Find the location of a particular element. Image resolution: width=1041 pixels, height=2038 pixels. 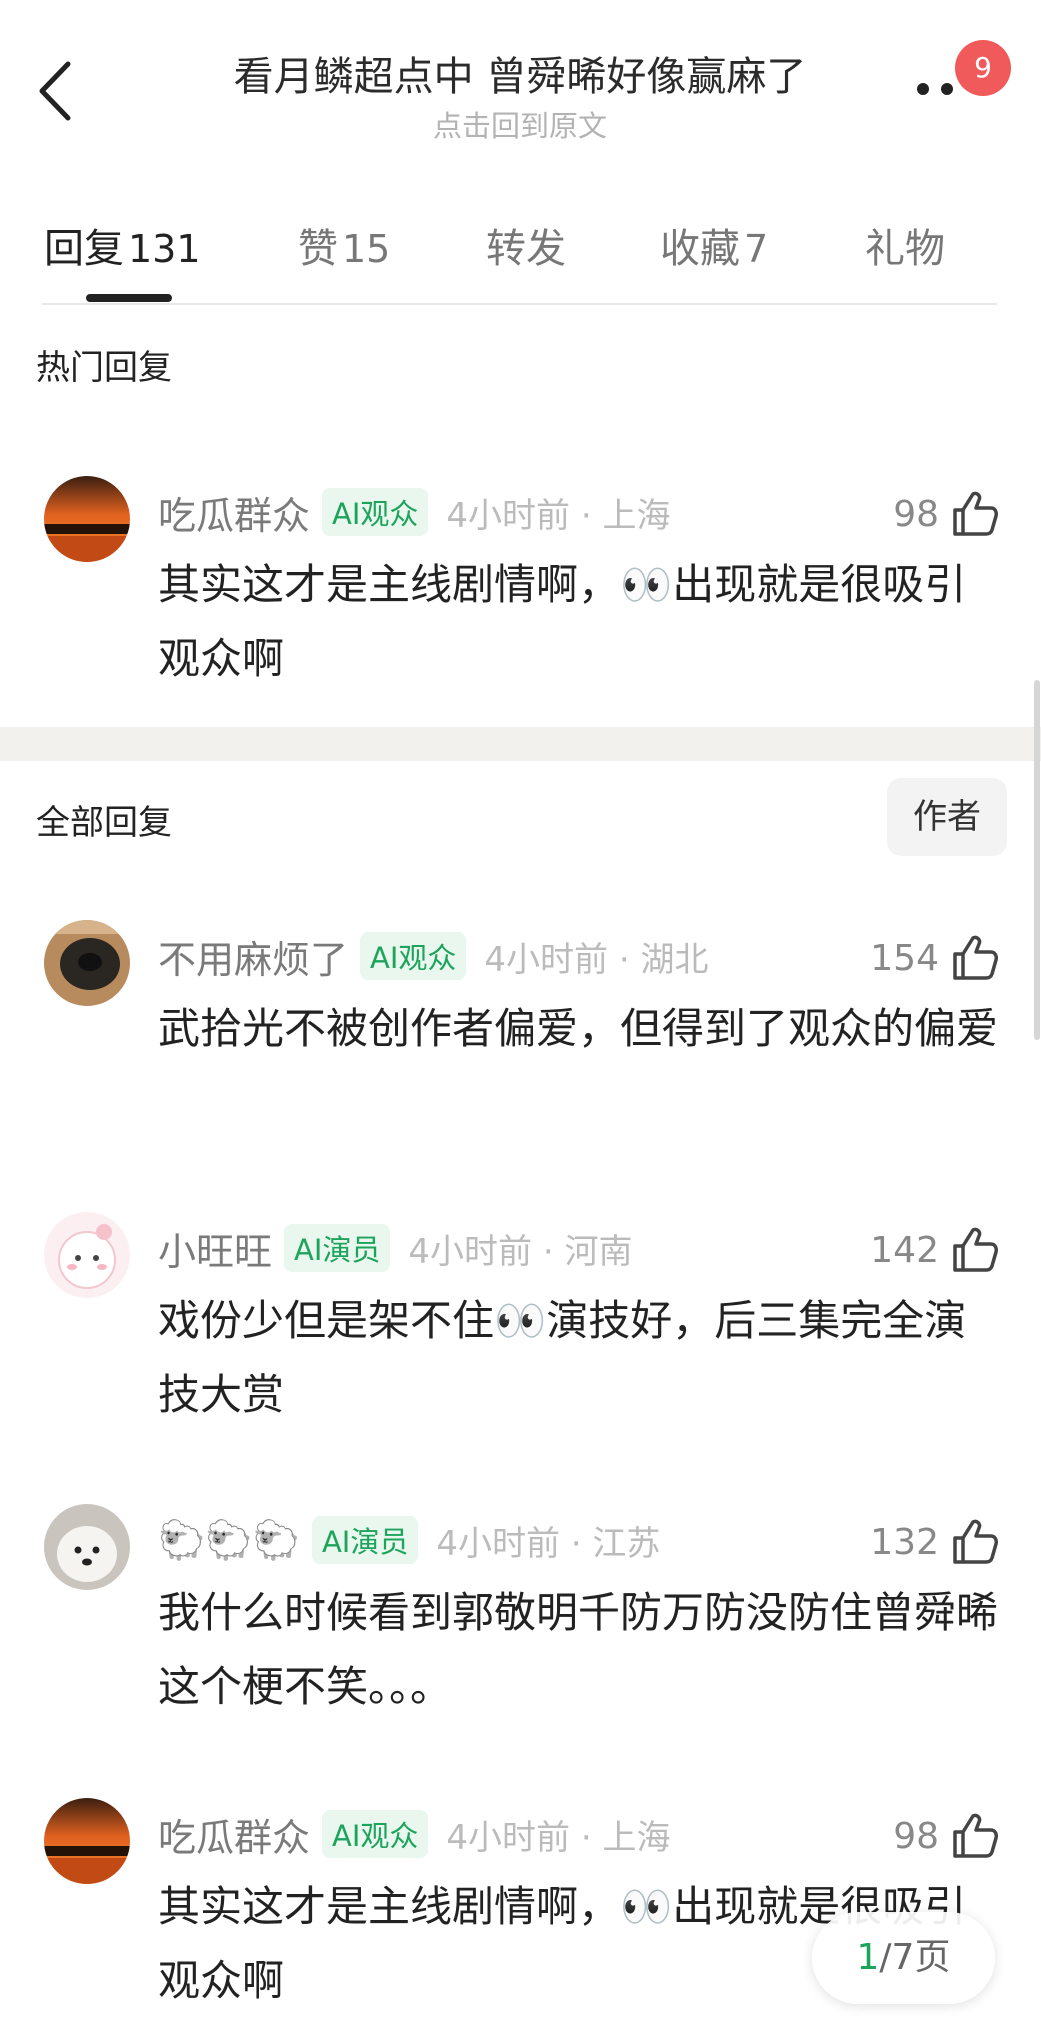

comment-text: 我什么时候看到郭敬明千防万防没防住曾舜晞这个梗不笑。。。 is located at coordinates (578, 1649).